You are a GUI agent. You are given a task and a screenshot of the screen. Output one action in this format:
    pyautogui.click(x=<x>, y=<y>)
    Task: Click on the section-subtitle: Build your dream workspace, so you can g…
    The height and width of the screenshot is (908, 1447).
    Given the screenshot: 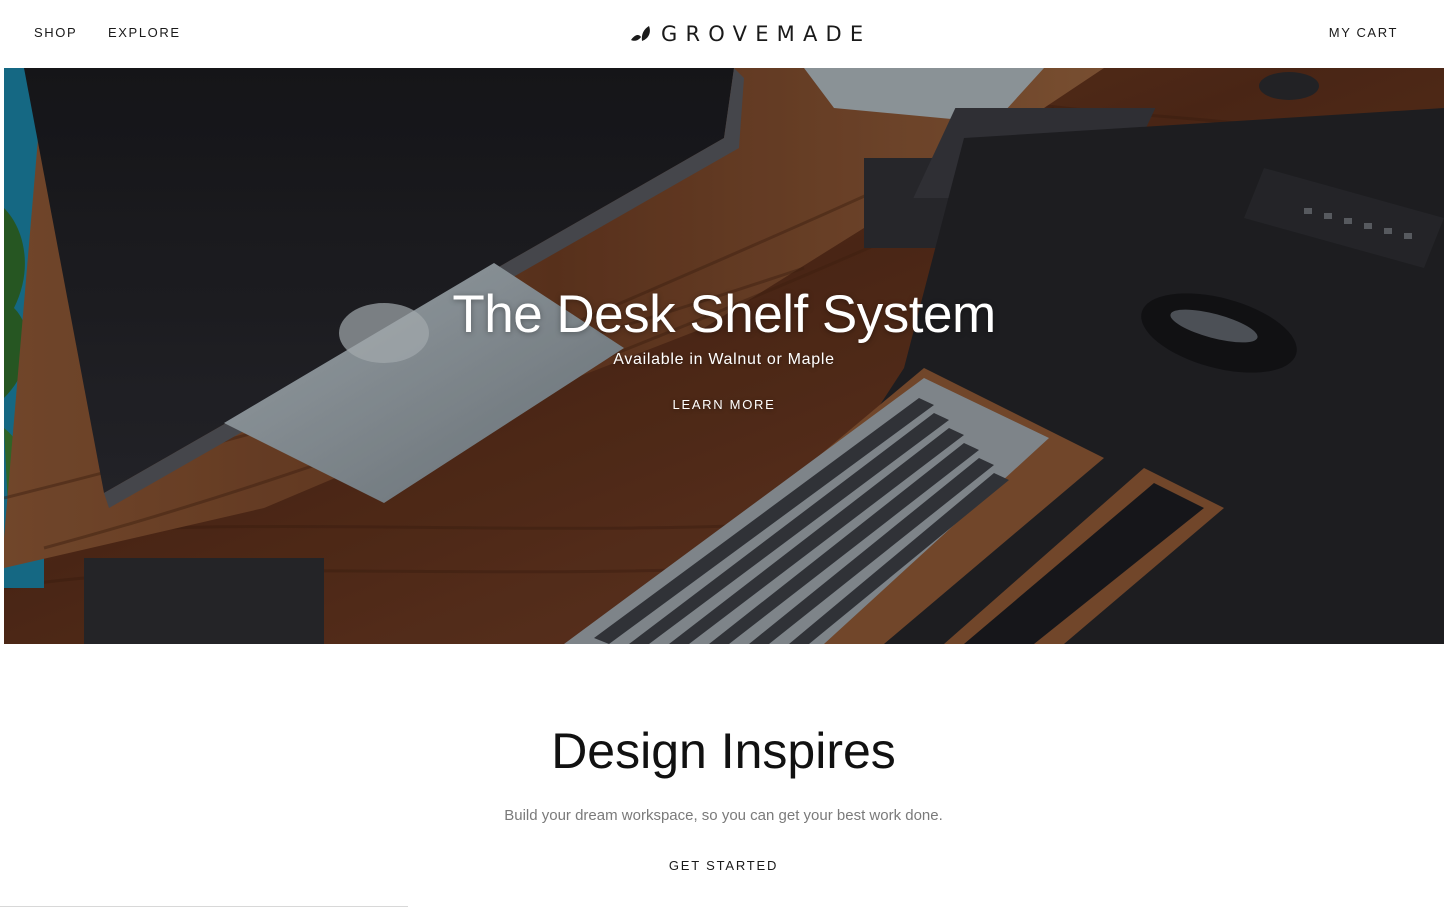 What is the action you would take?
    pyautogui.click(x=723, y=815)
    